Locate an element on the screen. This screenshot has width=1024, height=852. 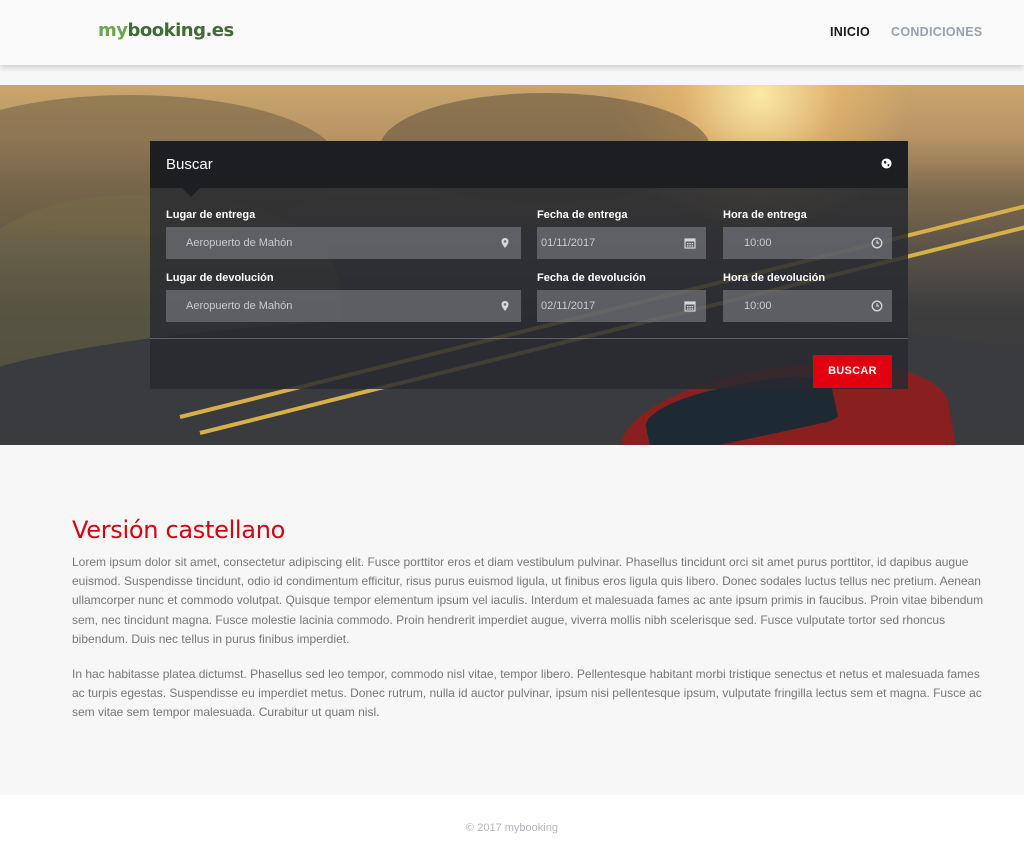
return-time-value: 10:00 is located at coordinates (758, 306).